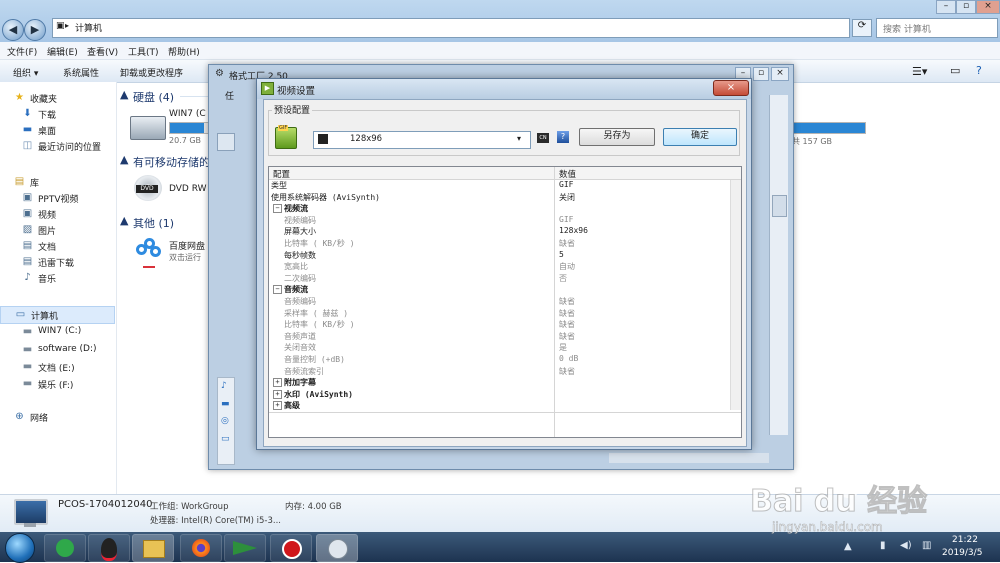 This screenshot has width=1000, height=563. Describe the element at coordinates (422, 140) in the screenshot. I see `preset-select: 128x96 ▾` at that location.